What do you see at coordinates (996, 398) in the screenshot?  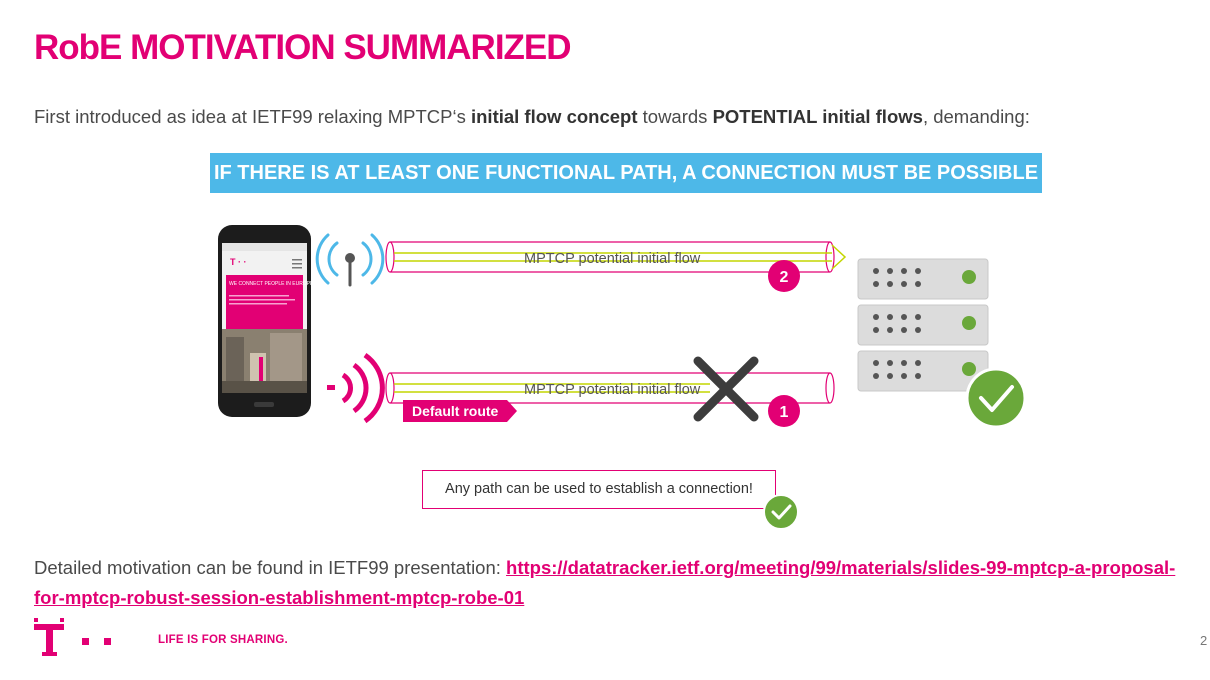 I see `server-check-icon` at bounding box center [996, 398].